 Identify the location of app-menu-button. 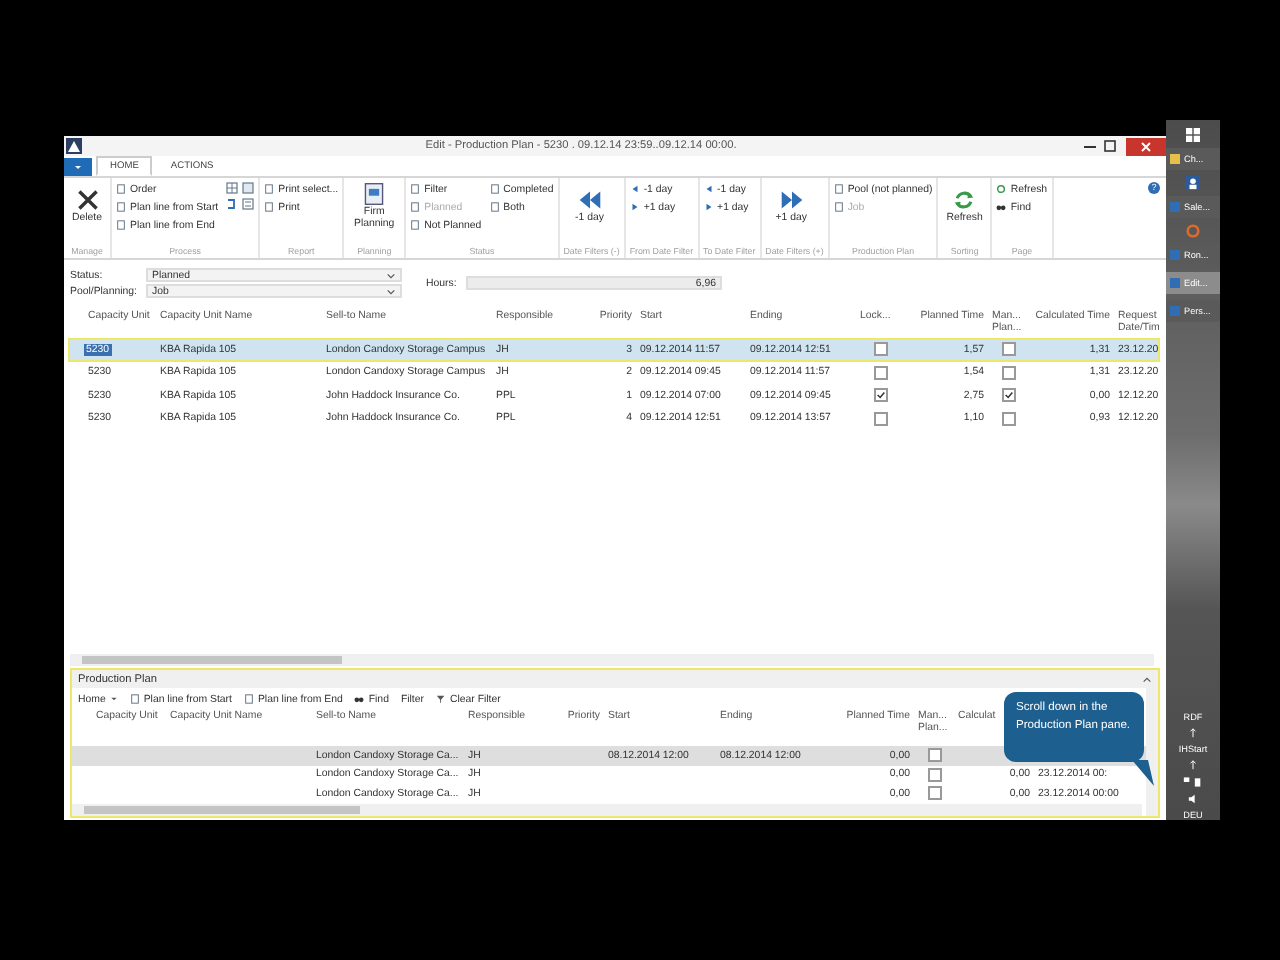
(78, 166).